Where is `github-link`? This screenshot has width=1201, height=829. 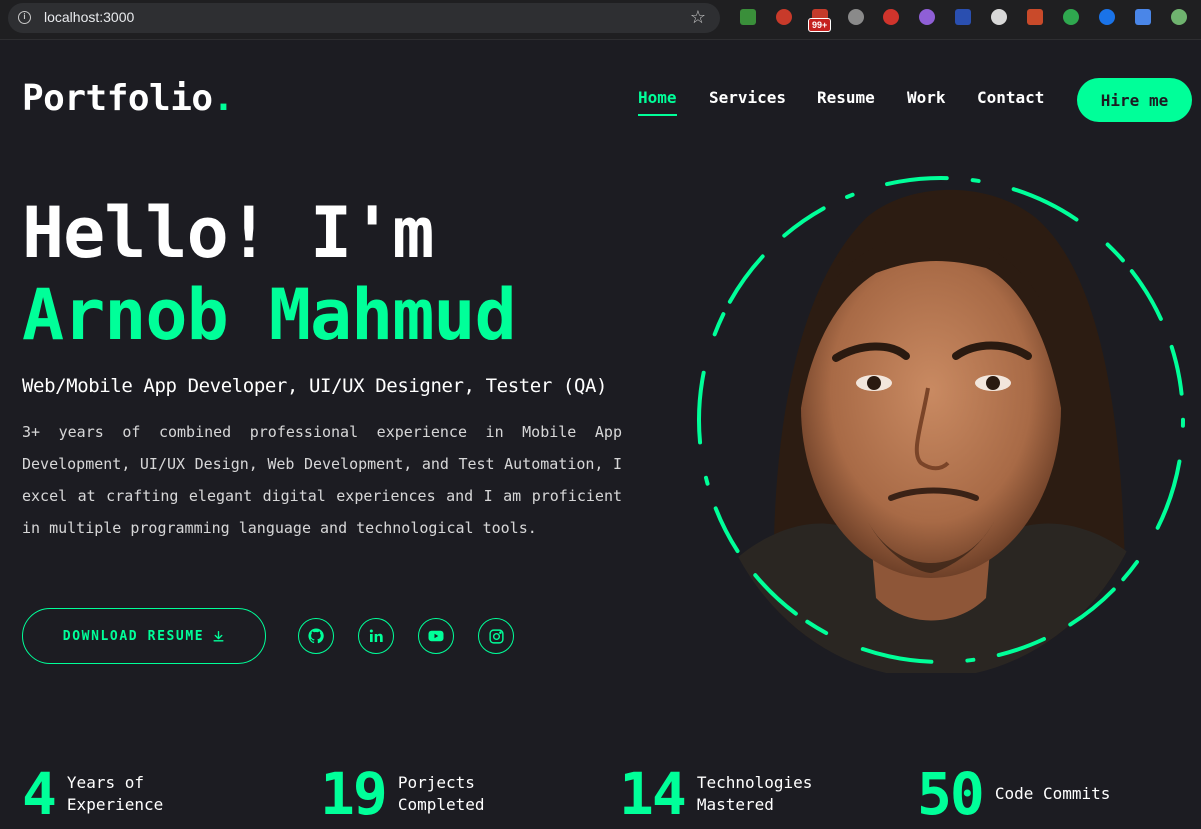
github-link is located at coordinates (316, 636).